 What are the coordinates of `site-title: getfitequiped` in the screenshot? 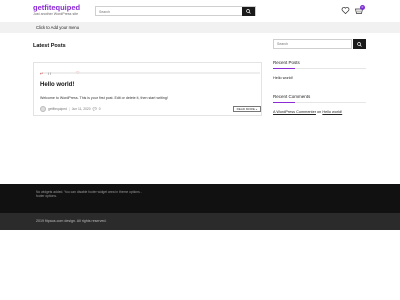 It's located at (56, 8).